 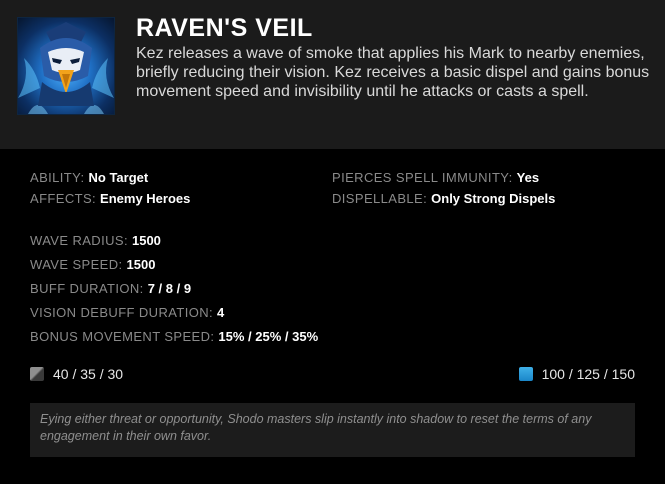 I want to click on cooldown: 40 / 35 / 30, so click(x=76, y=374).